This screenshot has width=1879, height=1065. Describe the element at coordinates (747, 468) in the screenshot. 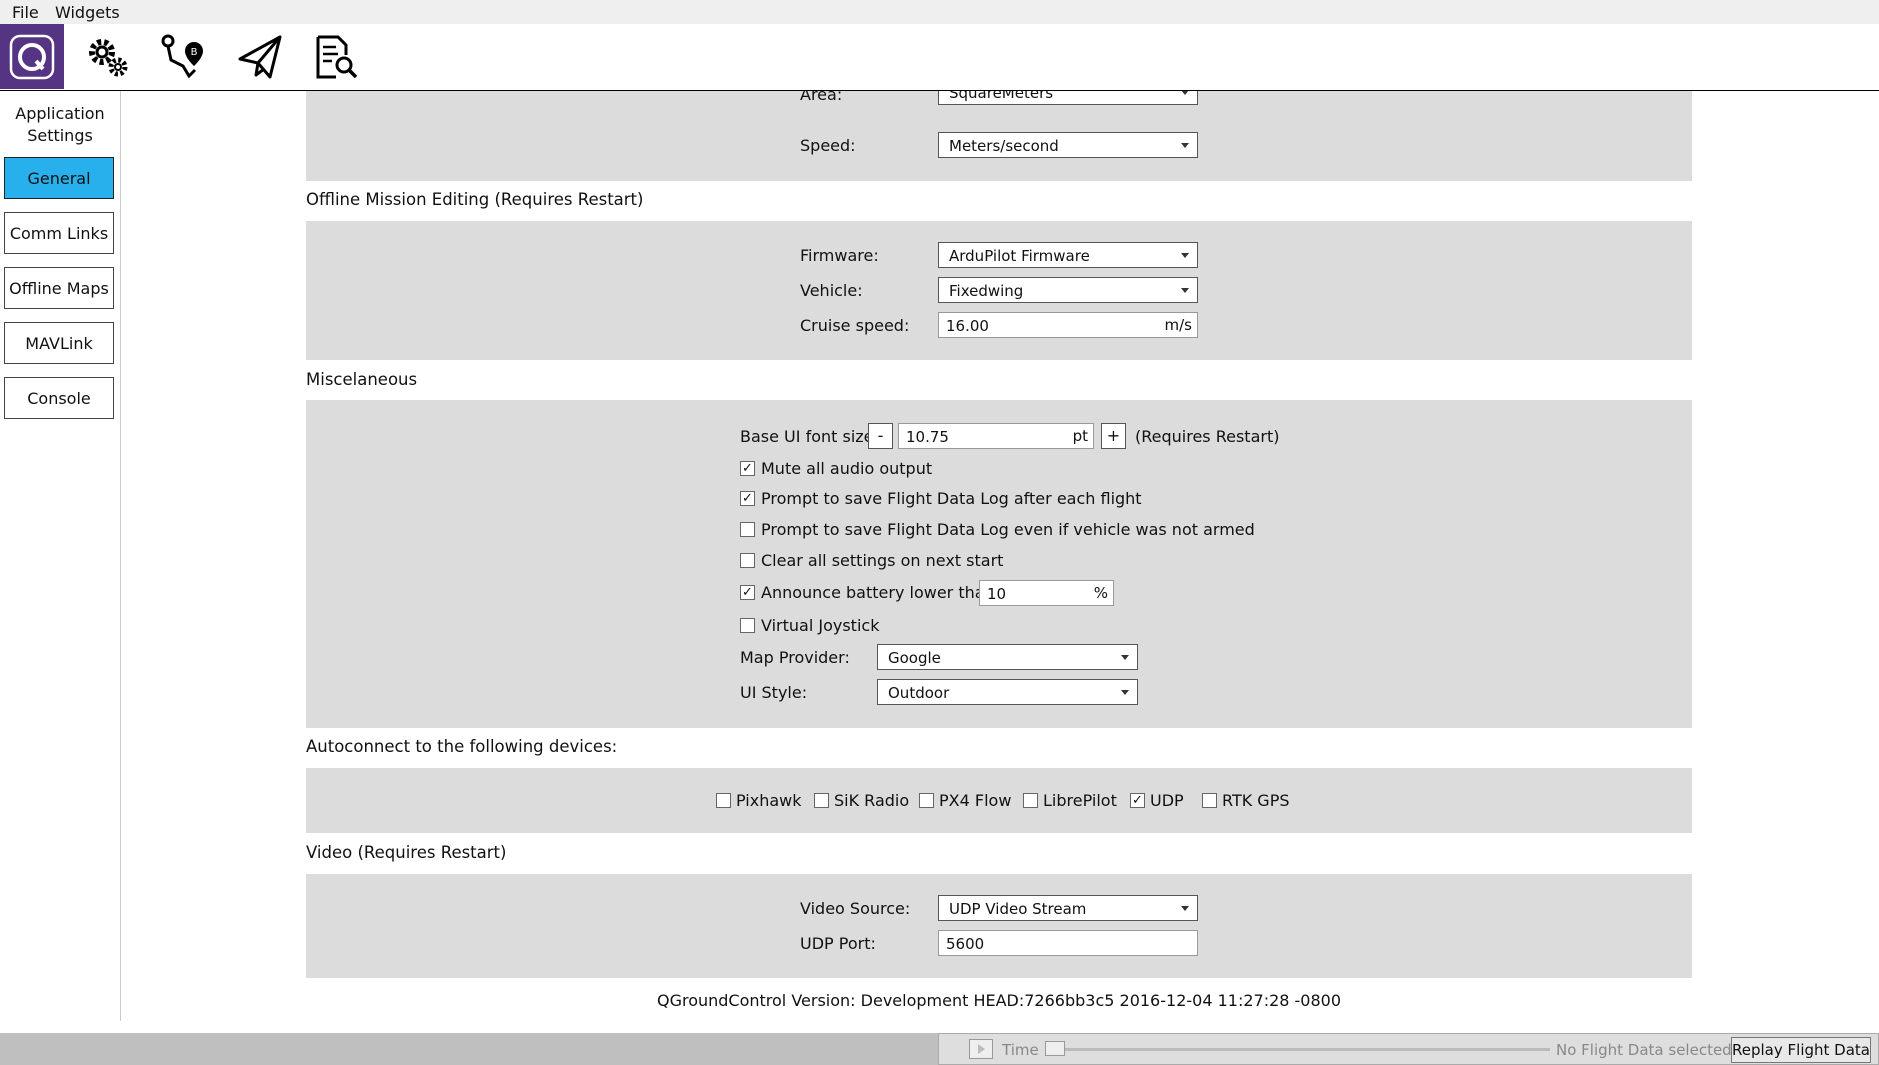

I see `mute-audio-checkbox: ✓` at that location.